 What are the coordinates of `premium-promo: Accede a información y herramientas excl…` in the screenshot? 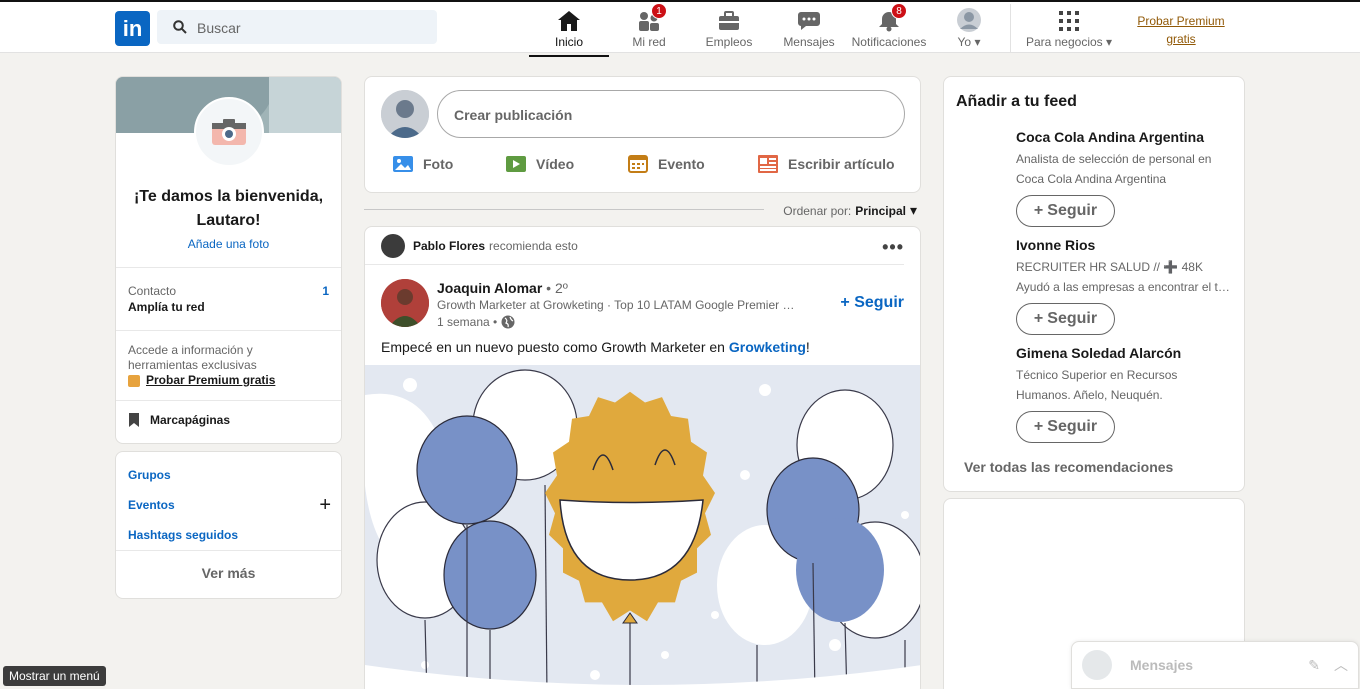 It's located at (228, 365).